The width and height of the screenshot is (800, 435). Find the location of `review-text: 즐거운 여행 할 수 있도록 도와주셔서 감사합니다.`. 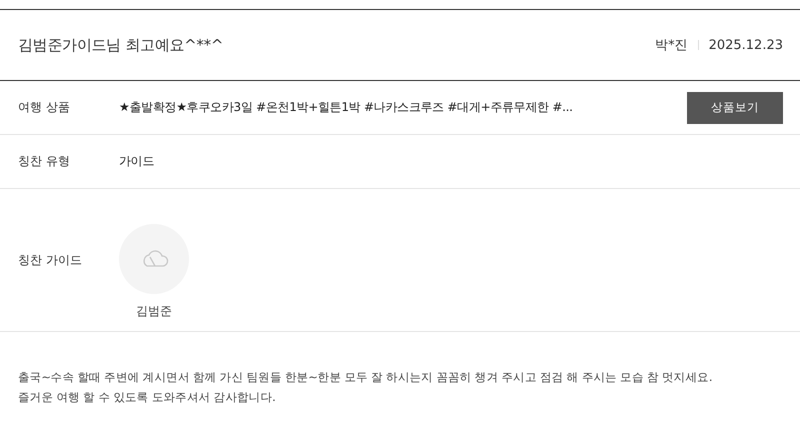

review-text: 즐거운 여행 할 수 있도록 도와주셔서 감사합니다. is located at coordinates (147, 397).